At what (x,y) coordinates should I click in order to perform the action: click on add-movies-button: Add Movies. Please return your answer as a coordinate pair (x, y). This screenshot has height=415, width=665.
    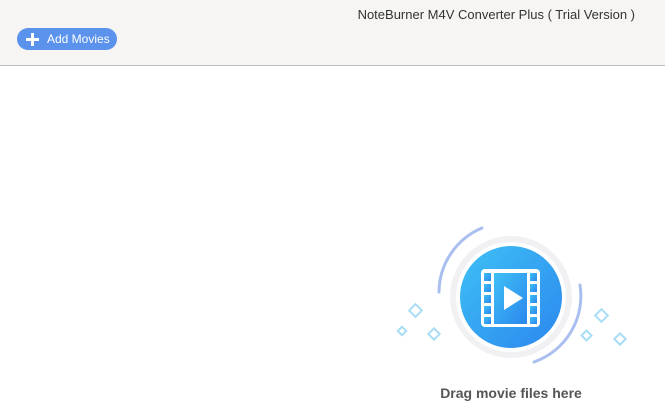
    Looking at the image, I should click on (67, 39).